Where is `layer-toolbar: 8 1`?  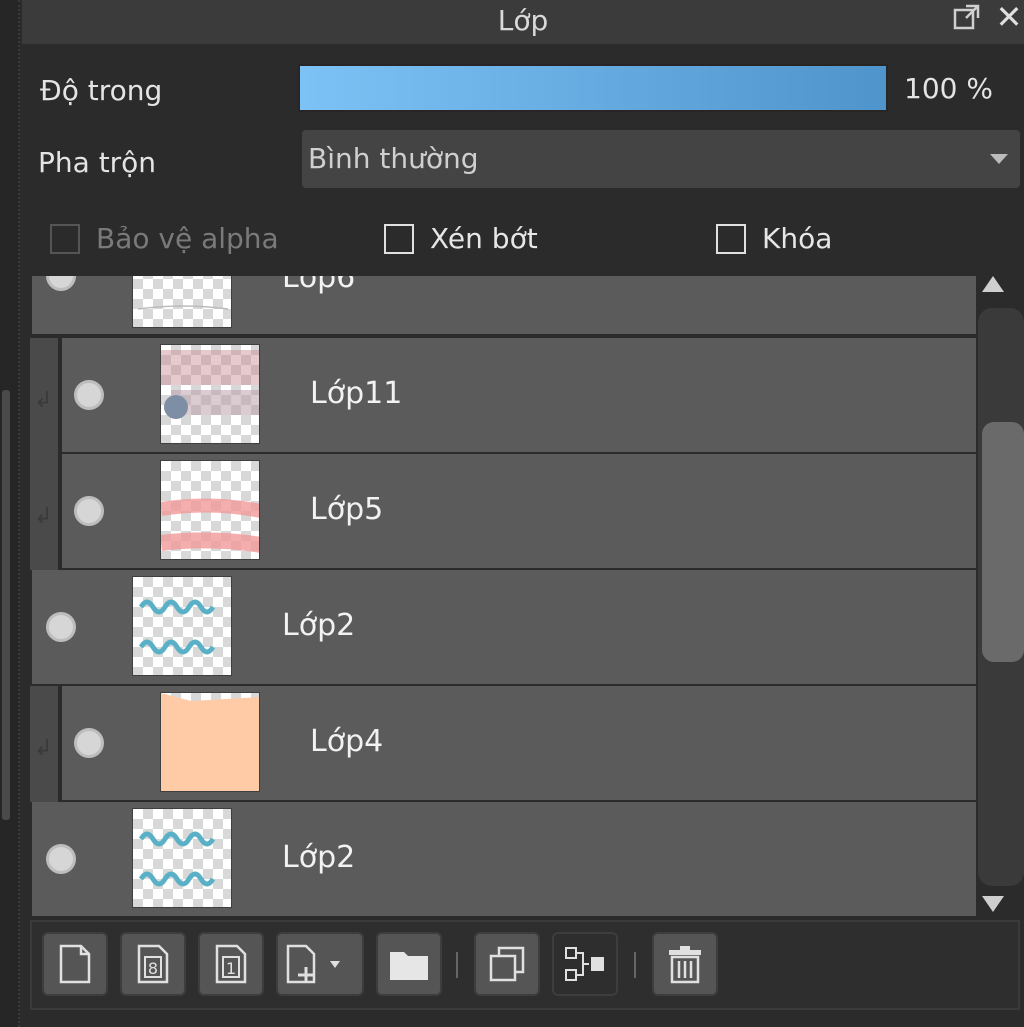
layer-toolbar: 8 1 is located at coordinates (525, 965).